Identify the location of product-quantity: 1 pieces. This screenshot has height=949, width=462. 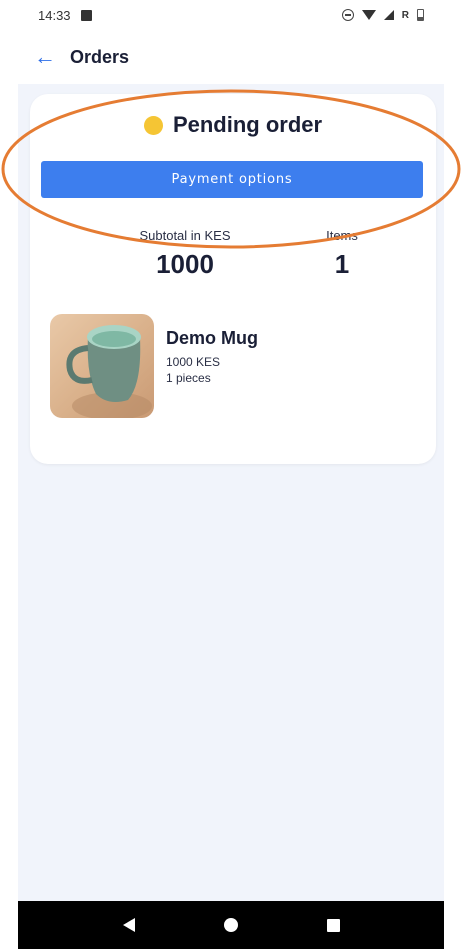
(188, 378).